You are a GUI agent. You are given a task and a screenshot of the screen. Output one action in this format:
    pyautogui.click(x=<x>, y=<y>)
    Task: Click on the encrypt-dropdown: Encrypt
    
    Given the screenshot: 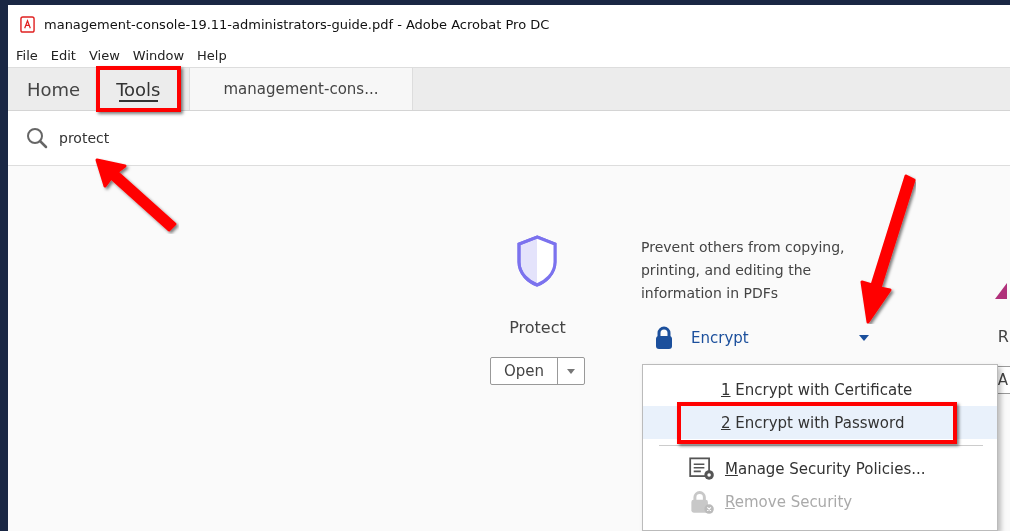 What is the action you would take?
    pyautogui.click(x=755, y=338)
    